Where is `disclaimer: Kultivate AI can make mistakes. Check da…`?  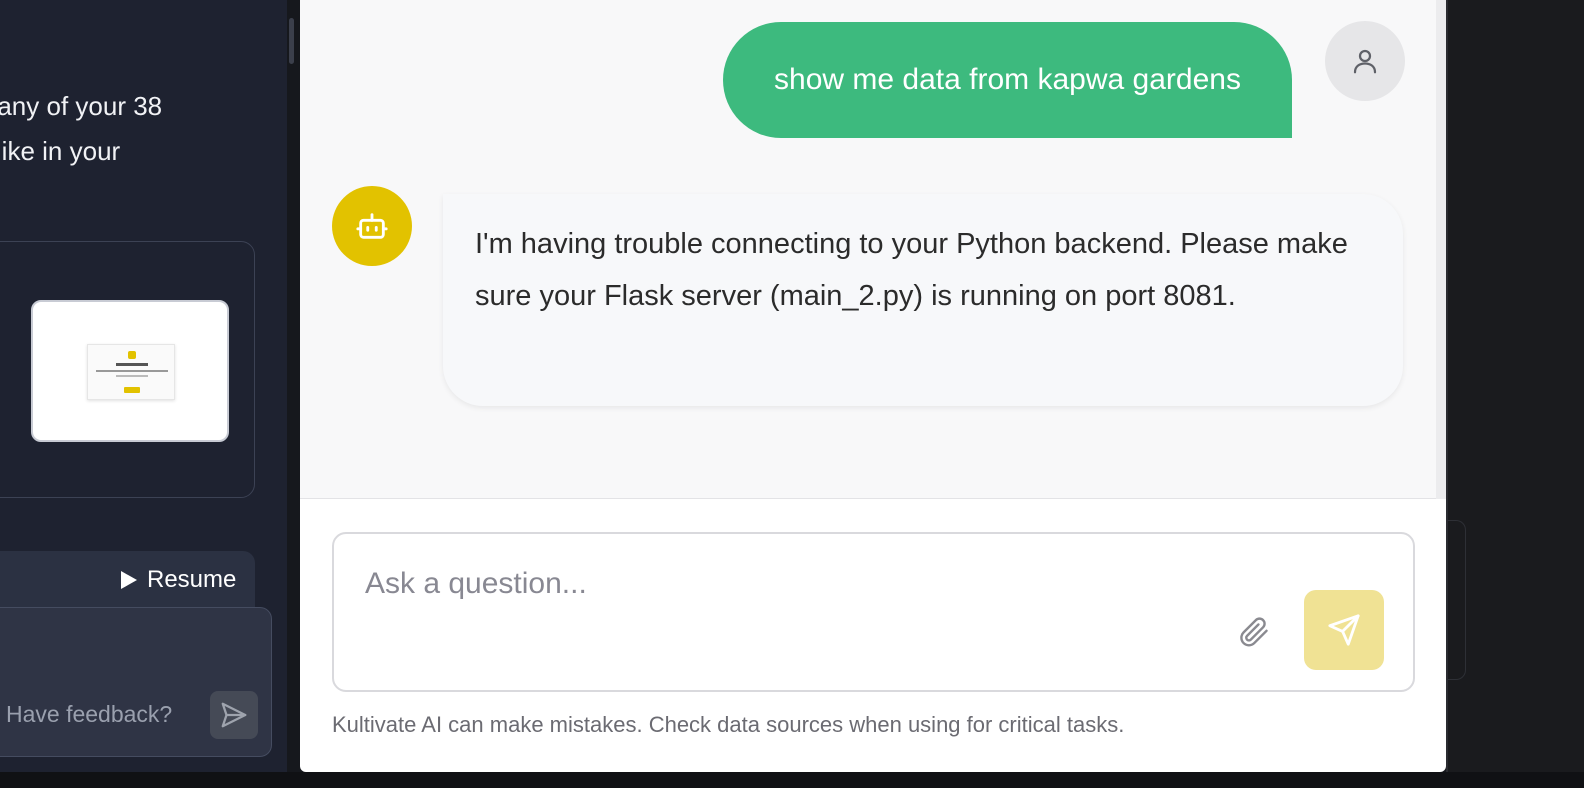 disclaimer: Kultivate AI can make mistakes. Check da… is located at coordinates (728, 724).